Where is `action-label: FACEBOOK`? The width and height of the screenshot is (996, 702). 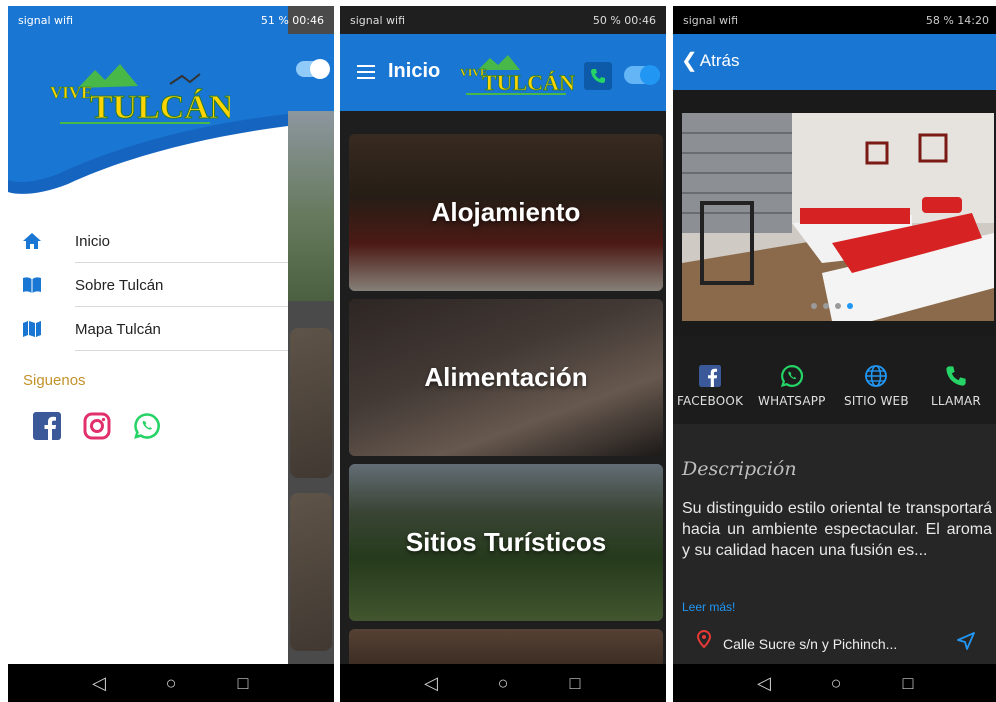 action-label: FACEBOOK is located at coordinates (710, 401).